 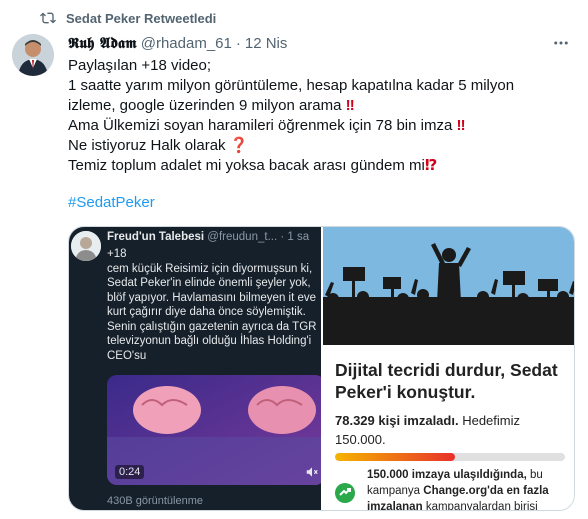 What do you see at coordinates (48, 18) in the screenshot?
I see `retweet-icon` at bounding box center [48, 18].